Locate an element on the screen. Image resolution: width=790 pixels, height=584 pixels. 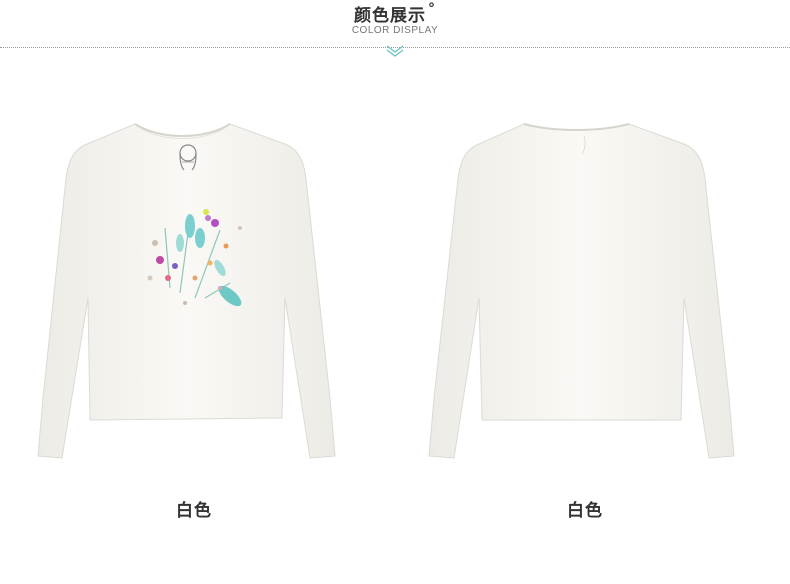
color-display-header: 颜色展示 ° COLOR DISPLAY is located at coordinates (395, 30).